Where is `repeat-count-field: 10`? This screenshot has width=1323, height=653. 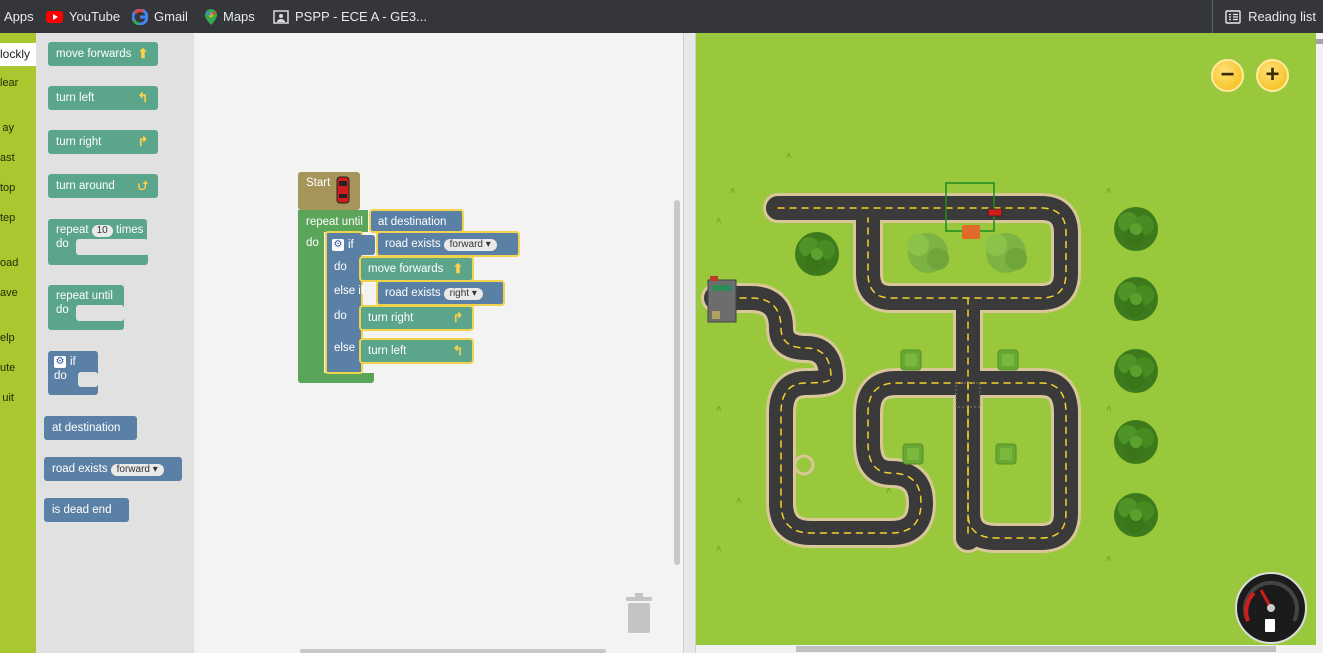
repeat-count-field: 10 is located at coordinates (102, 231).